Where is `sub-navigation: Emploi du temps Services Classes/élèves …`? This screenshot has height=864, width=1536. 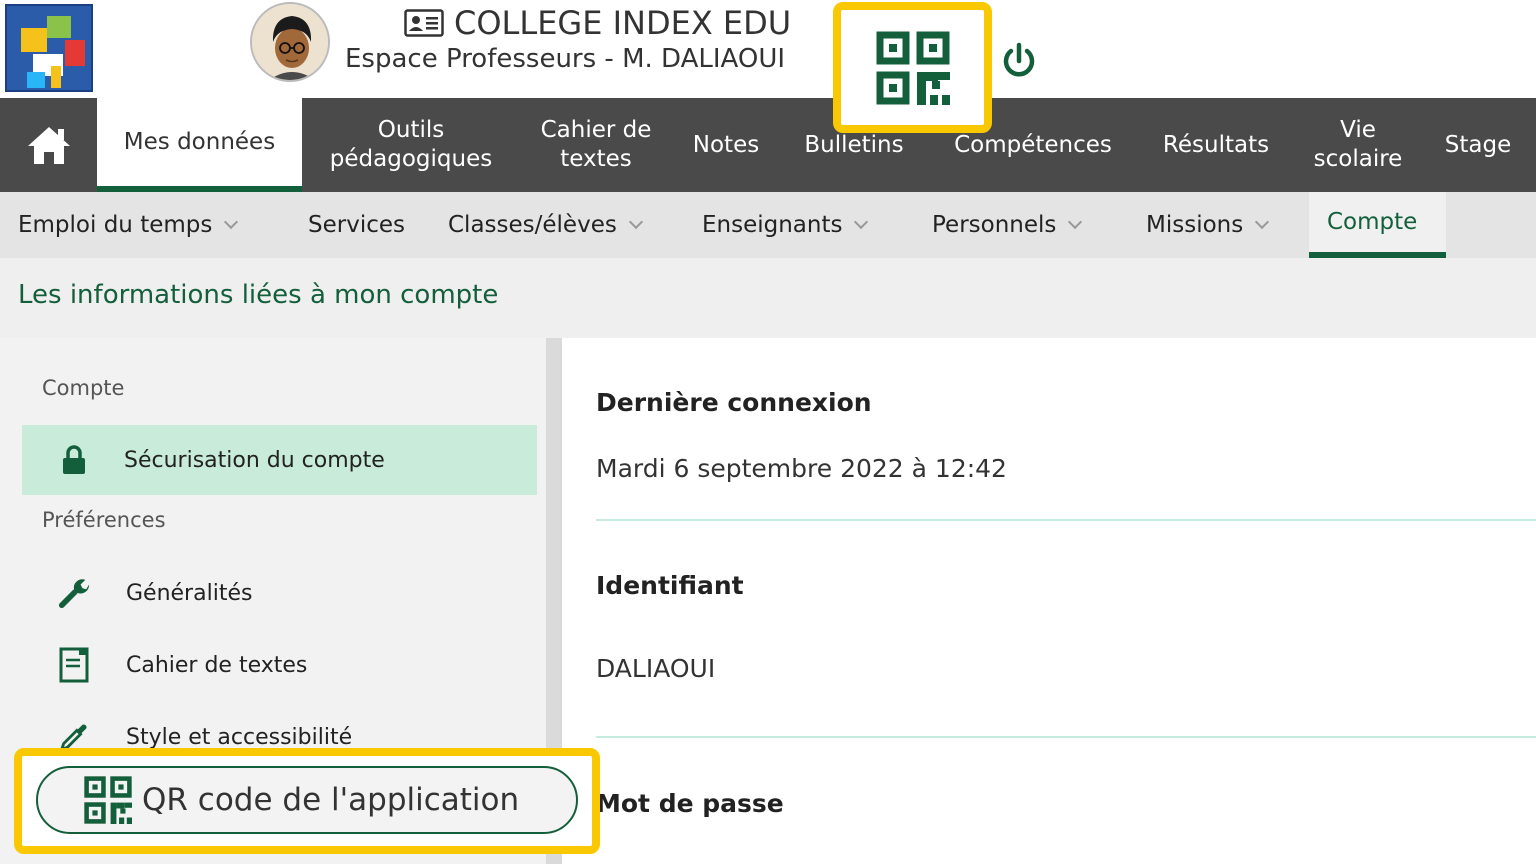 sub-navigation: Emploi du temps Services Classes/élèves … is located at coordinates (768, 225).